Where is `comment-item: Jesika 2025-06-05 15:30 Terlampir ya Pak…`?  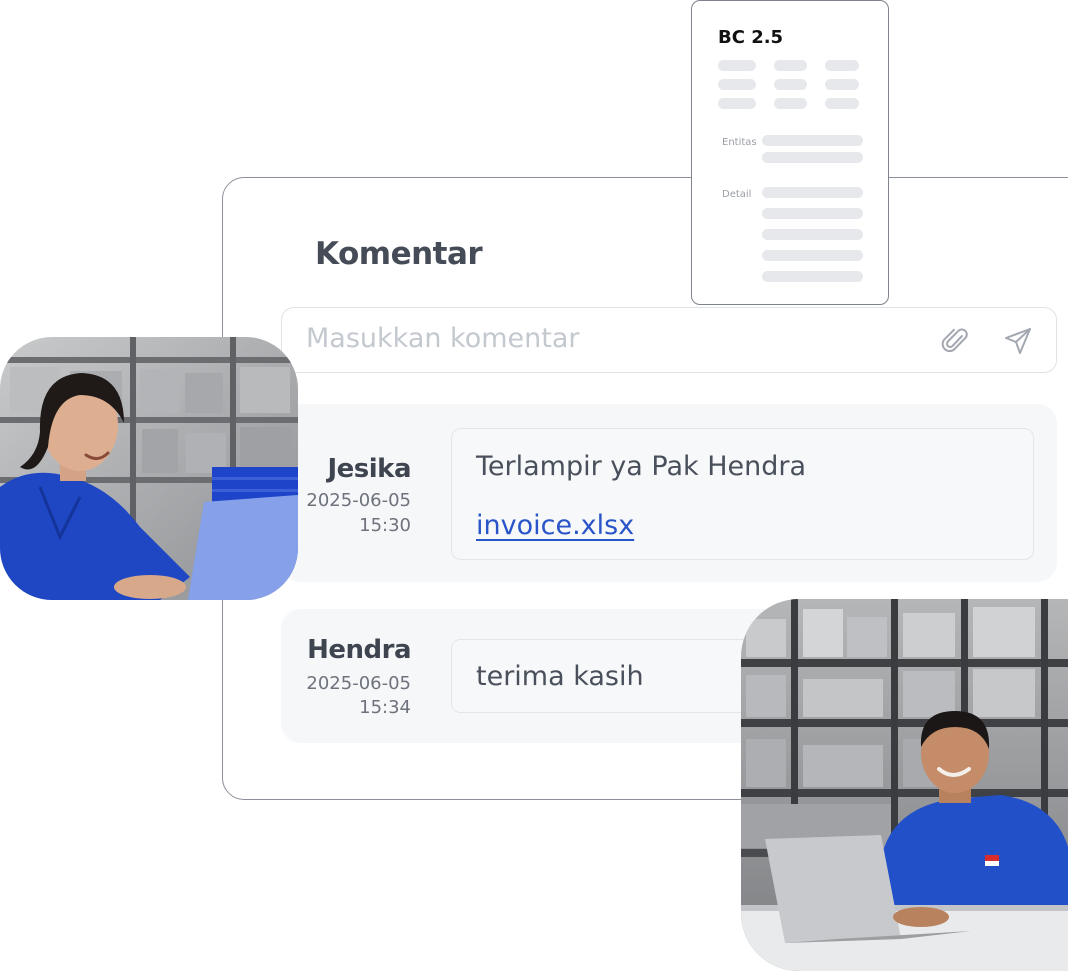 comment-item: Jesika 2025-06-05 15:30 Terlampir ya Pak… is located at coordinates (669, 493).